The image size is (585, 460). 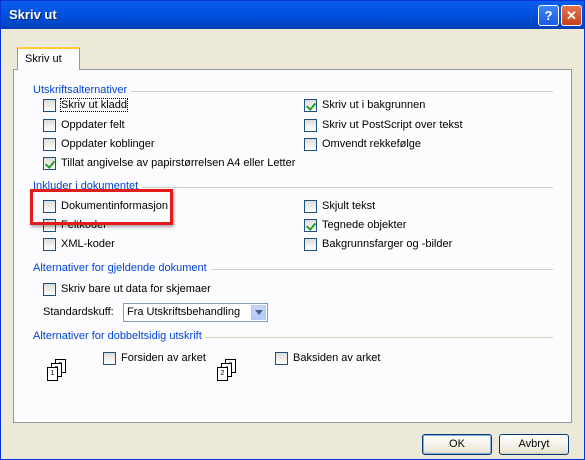 What do you see at coordinates (88, 244) in the screenshot?
I see `checkbox-label: XML-koder` at bounding box center [88, 244].